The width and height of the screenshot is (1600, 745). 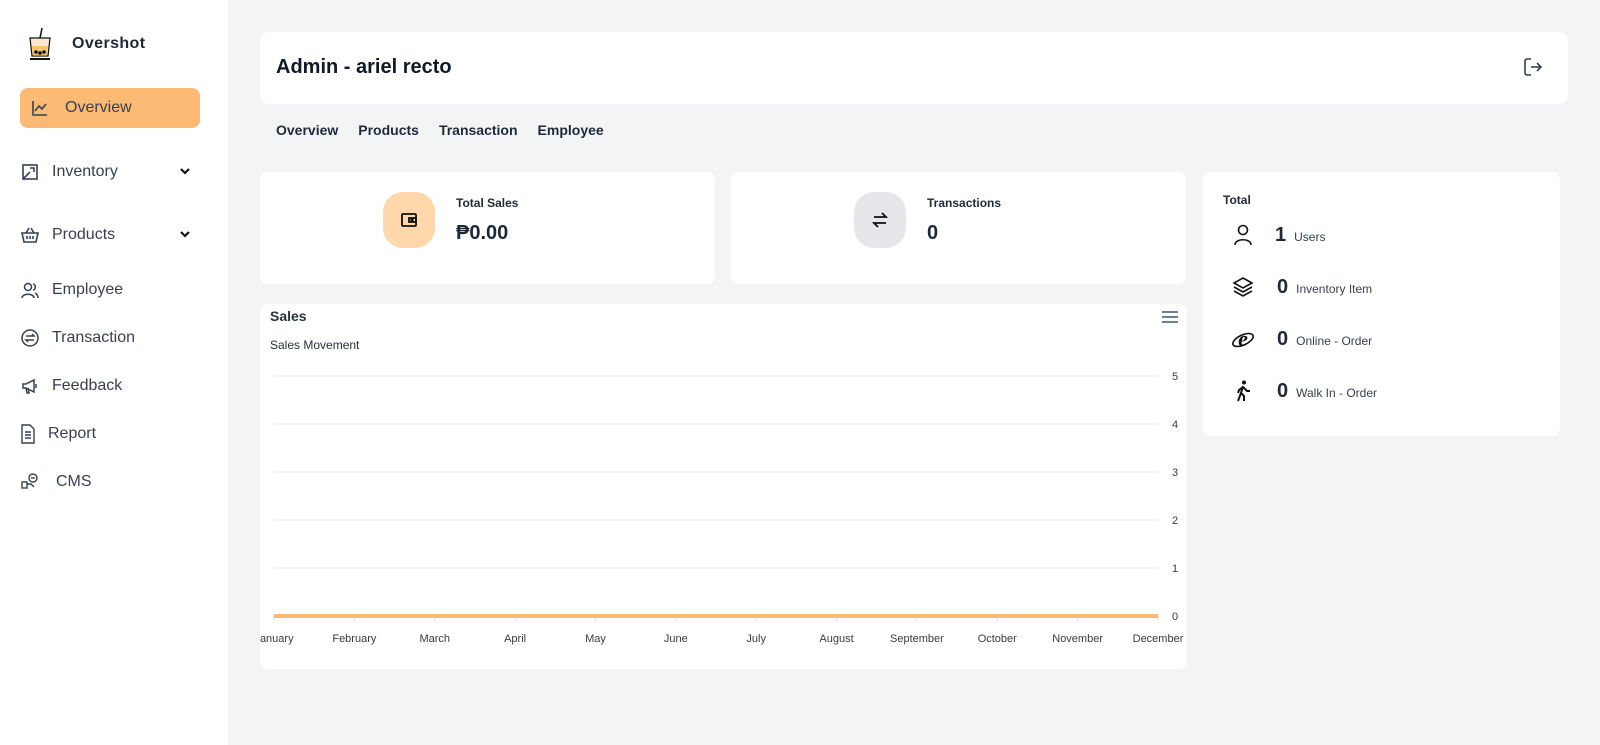 I want to click on users-icon, so click(x=30, y=290).